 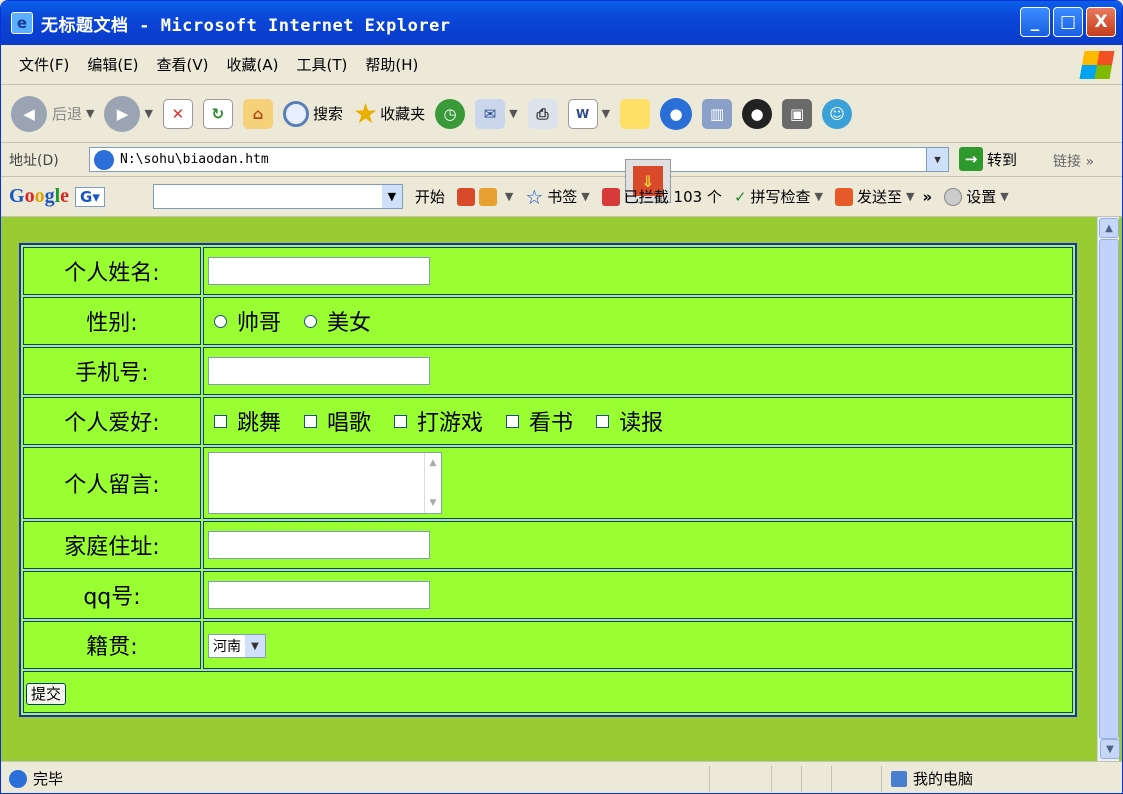 What do you see at coordinates (122, 113) in the screenshot?
I see `forward-arrow-icon: ▶` at bounding box center [122, 113].